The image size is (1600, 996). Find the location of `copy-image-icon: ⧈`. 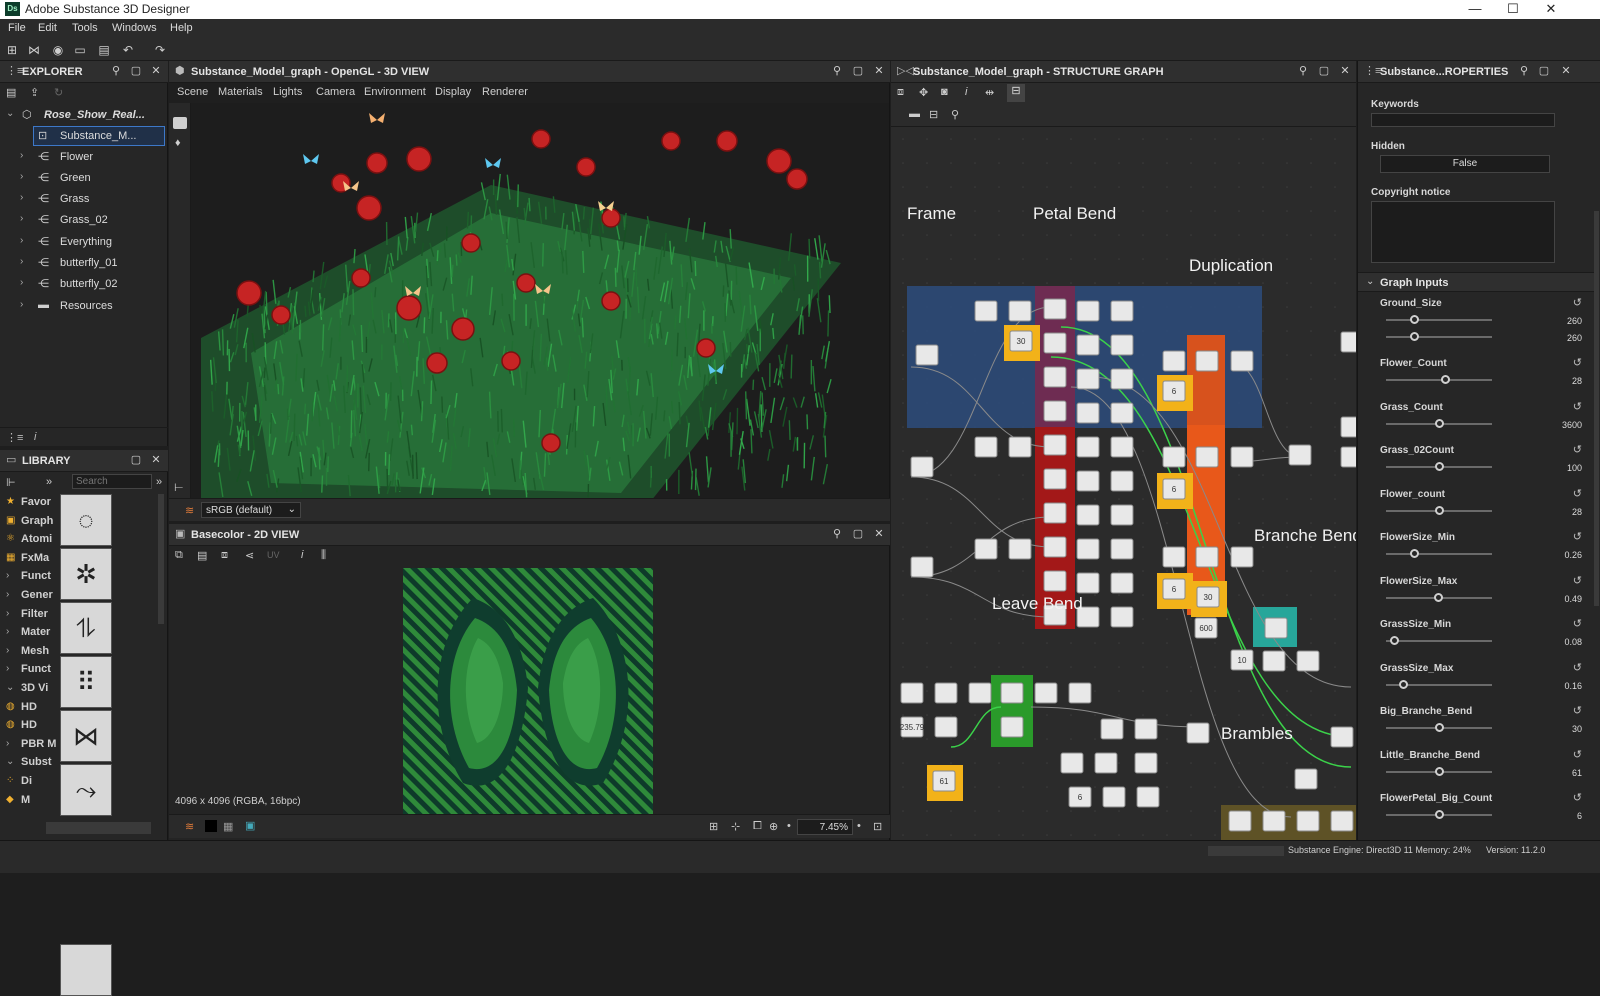

copy-image-icon: ⧈ is located at coordinates (224, 555).